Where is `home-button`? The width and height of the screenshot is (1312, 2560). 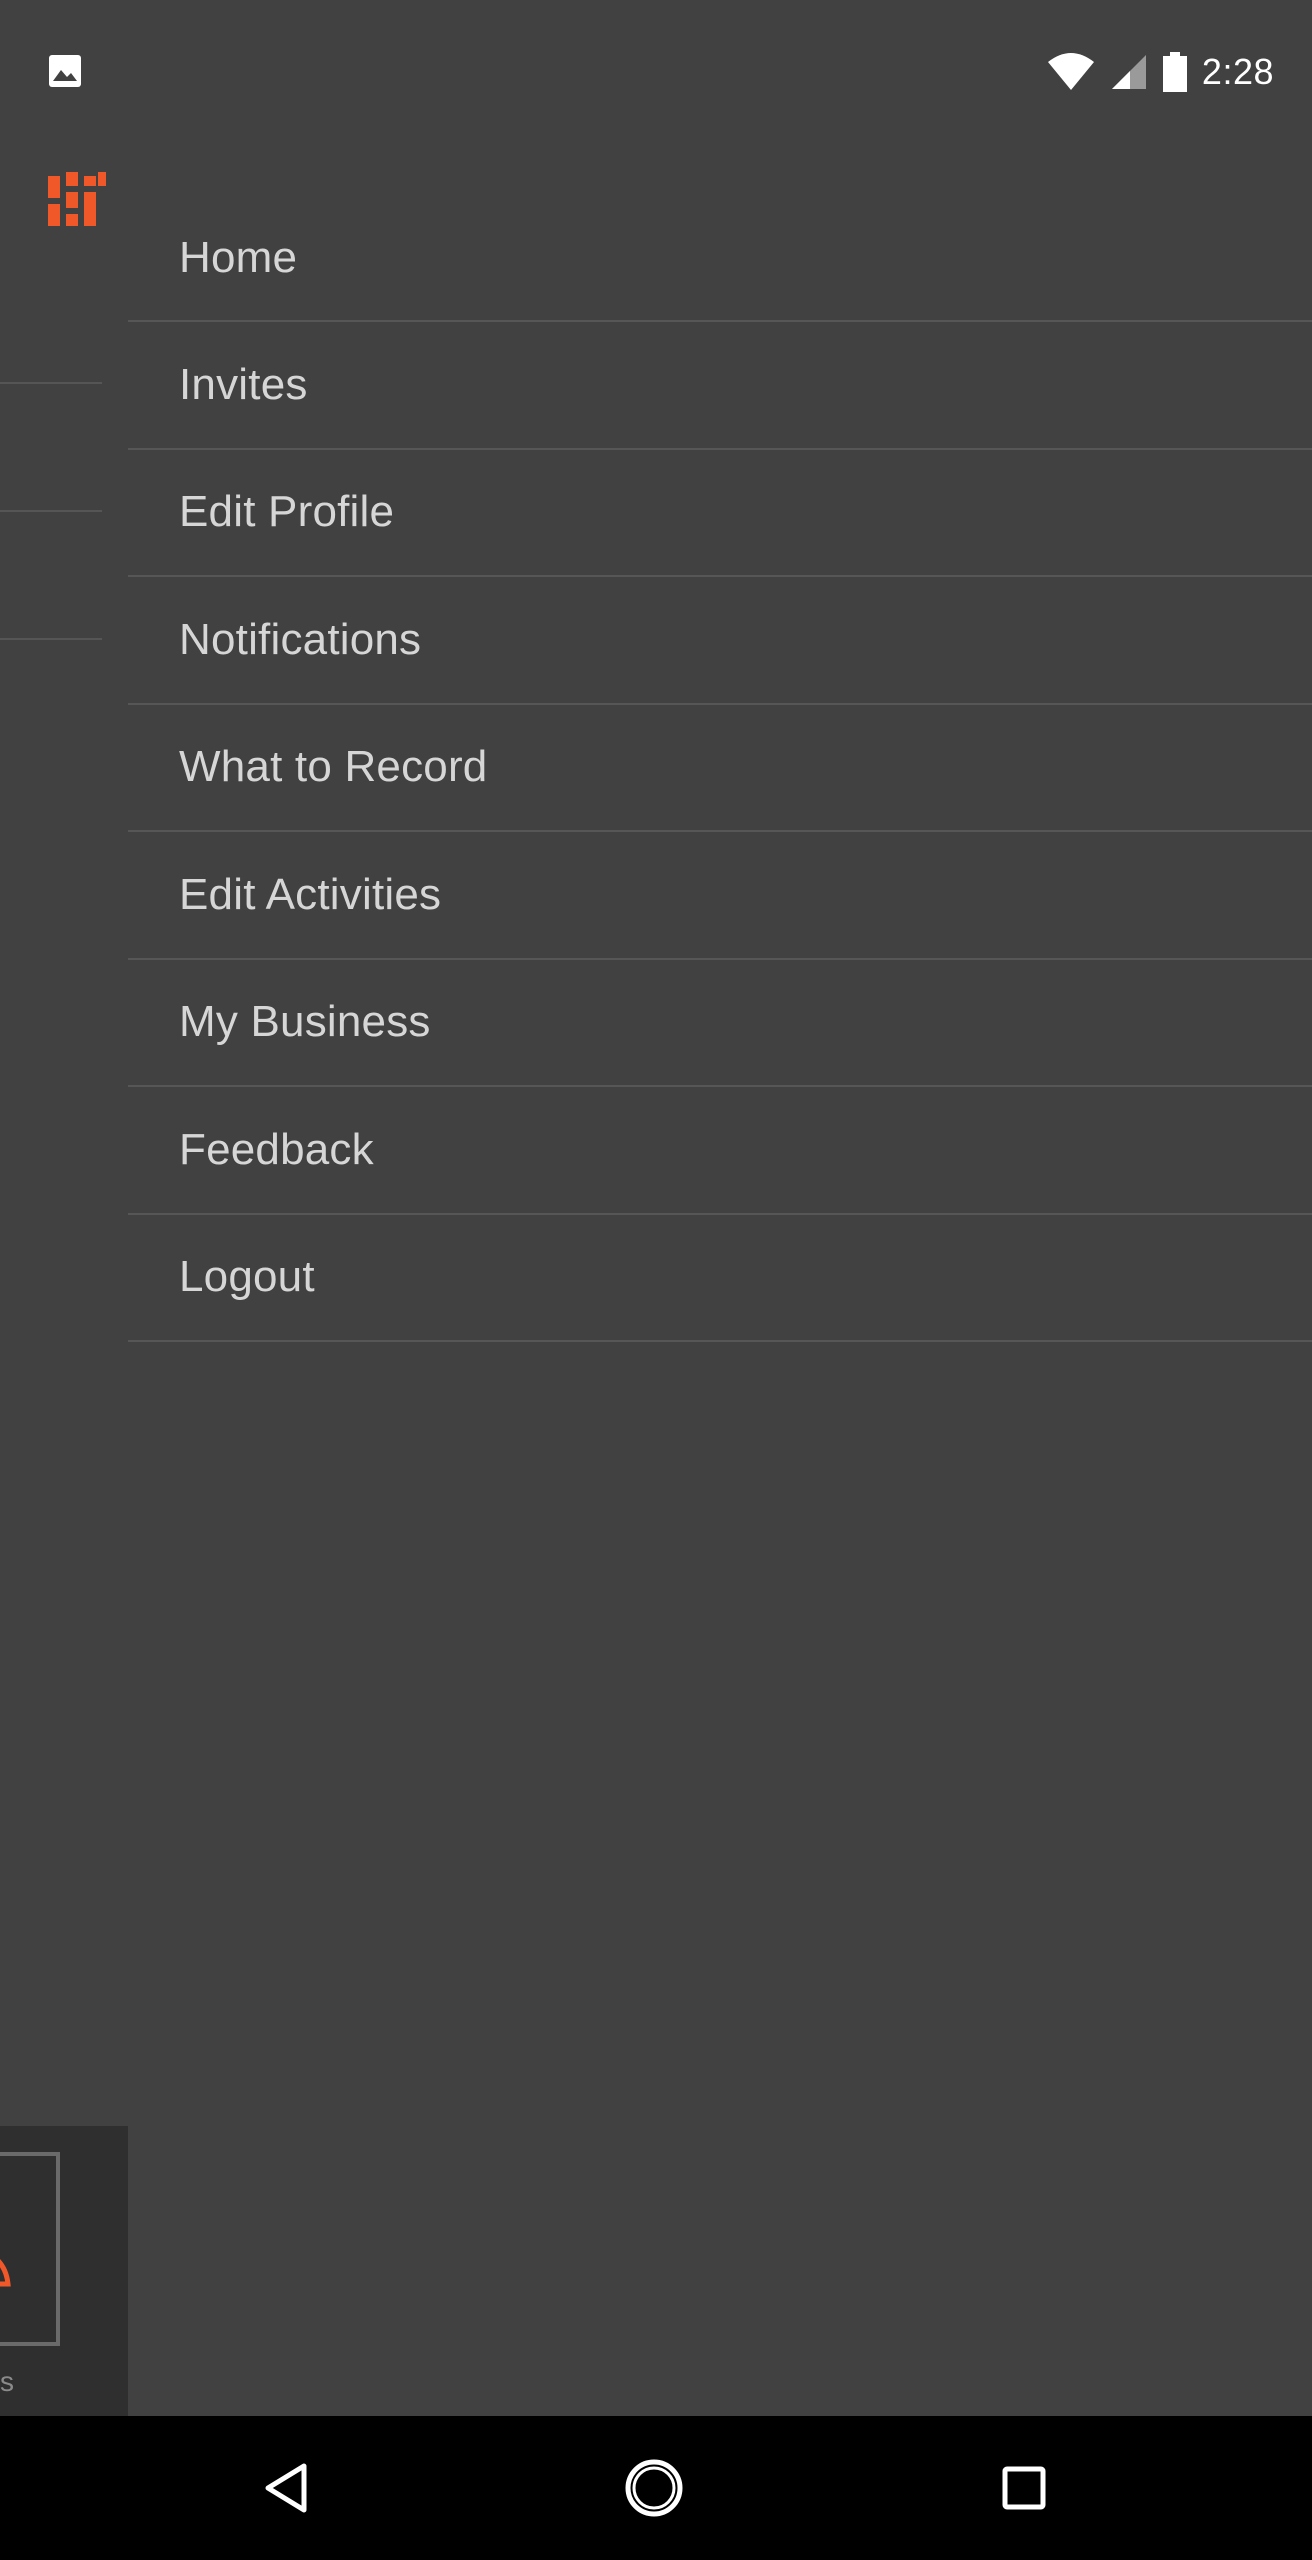
home-button is located at coordinates (654, 2488).